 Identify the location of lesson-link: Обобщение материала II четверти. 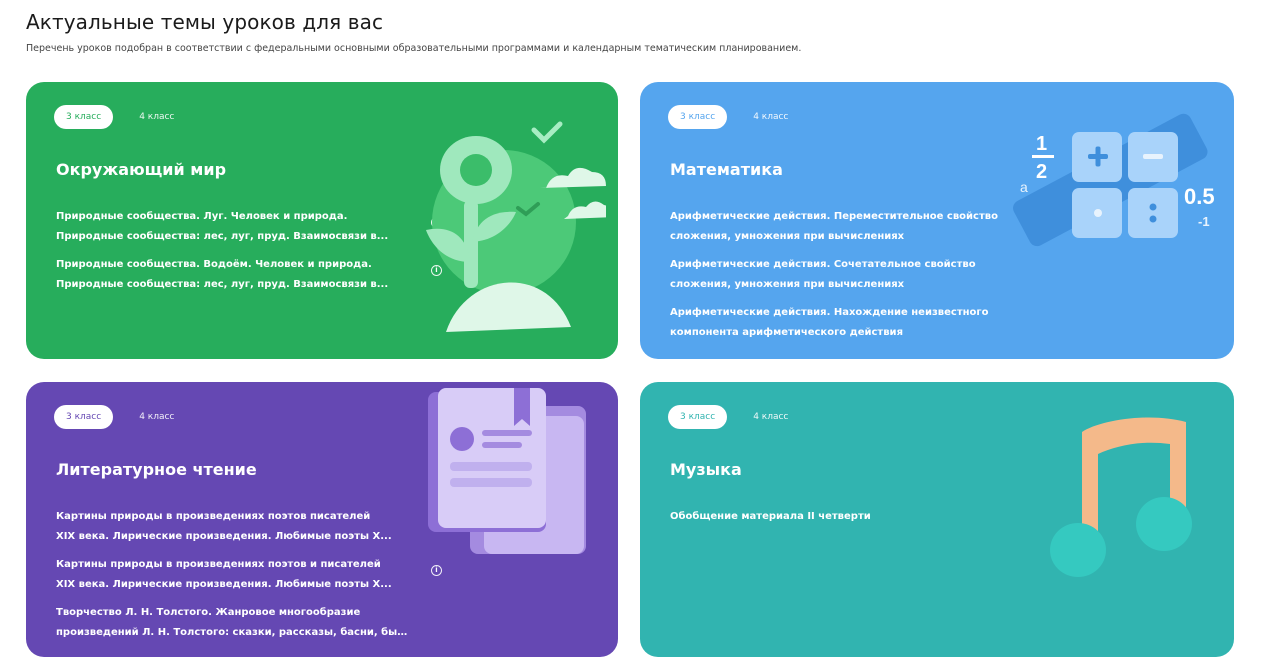
(855, 517).